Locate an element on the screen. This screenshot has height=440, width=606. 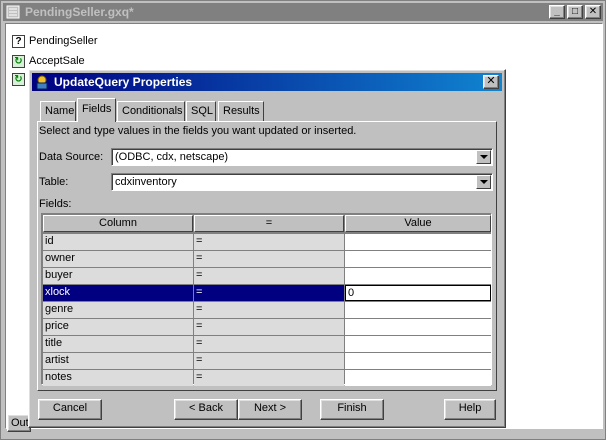
cancel-button: Cancel is located at coordinates (70, 409).